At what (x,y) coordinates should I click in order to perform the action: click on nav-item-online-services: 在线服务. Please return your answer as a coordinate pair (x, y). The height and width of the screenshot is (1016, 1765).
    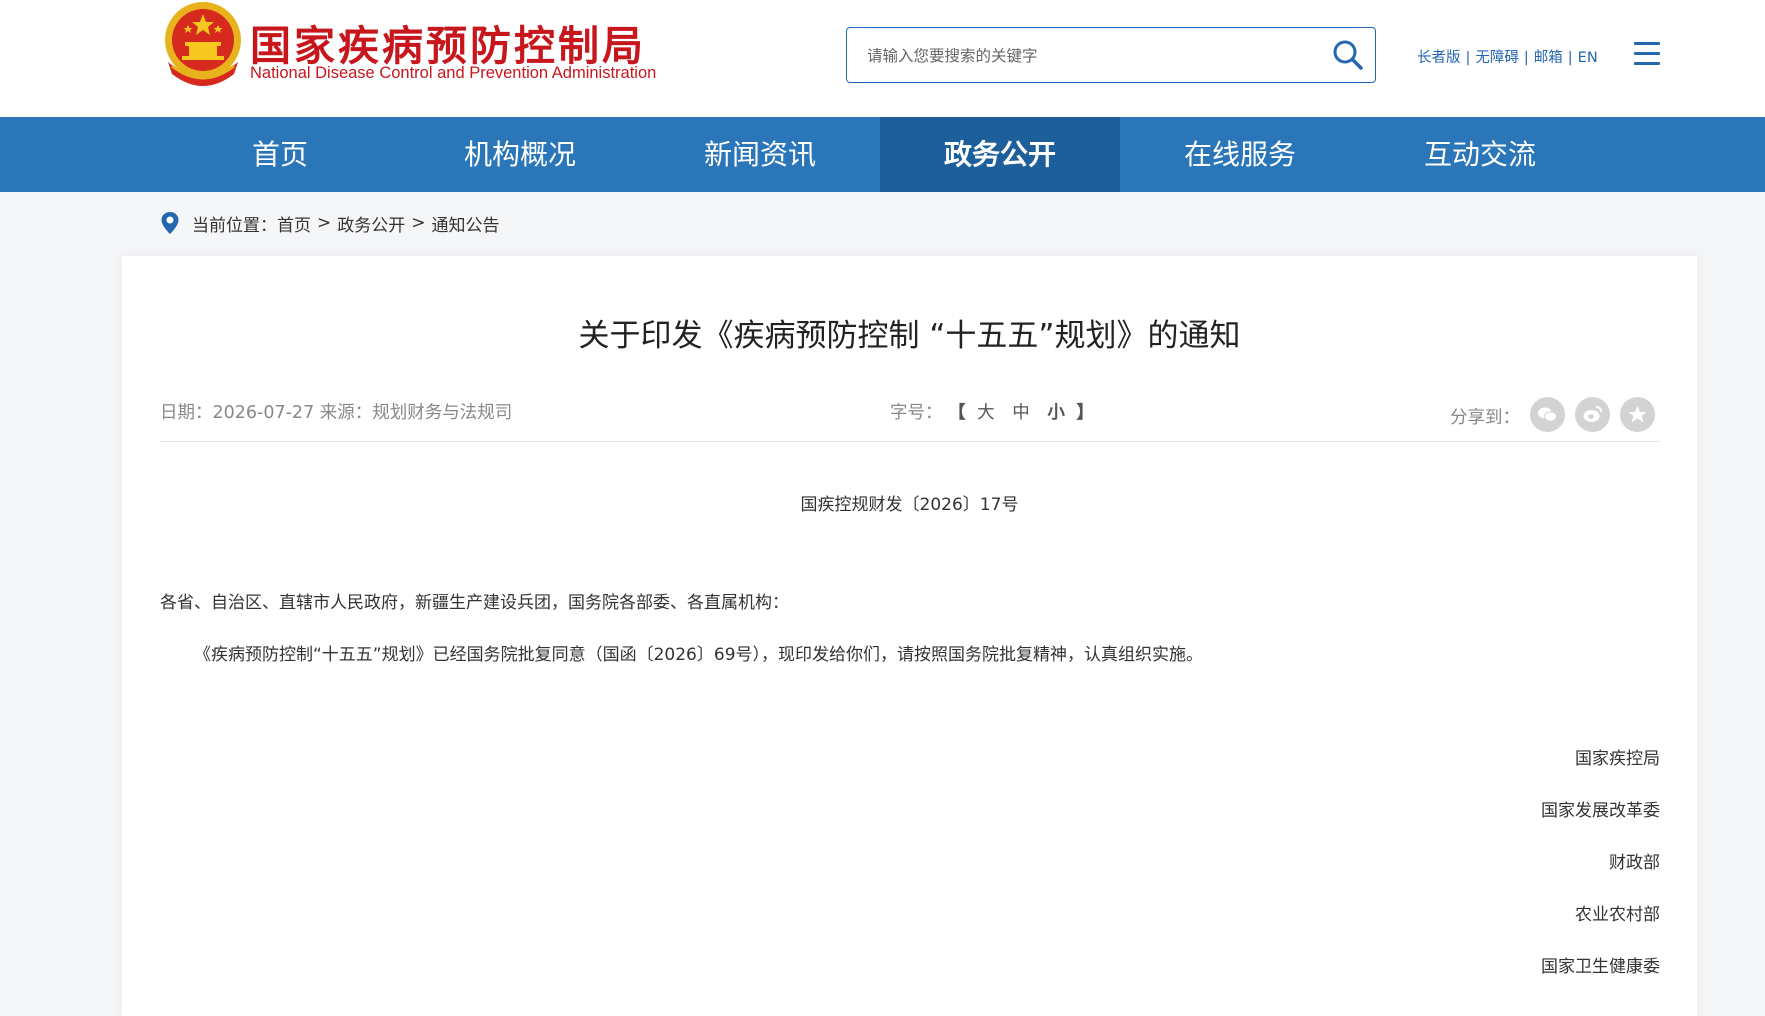
    Looking at the image, I should click on (1240, 154).